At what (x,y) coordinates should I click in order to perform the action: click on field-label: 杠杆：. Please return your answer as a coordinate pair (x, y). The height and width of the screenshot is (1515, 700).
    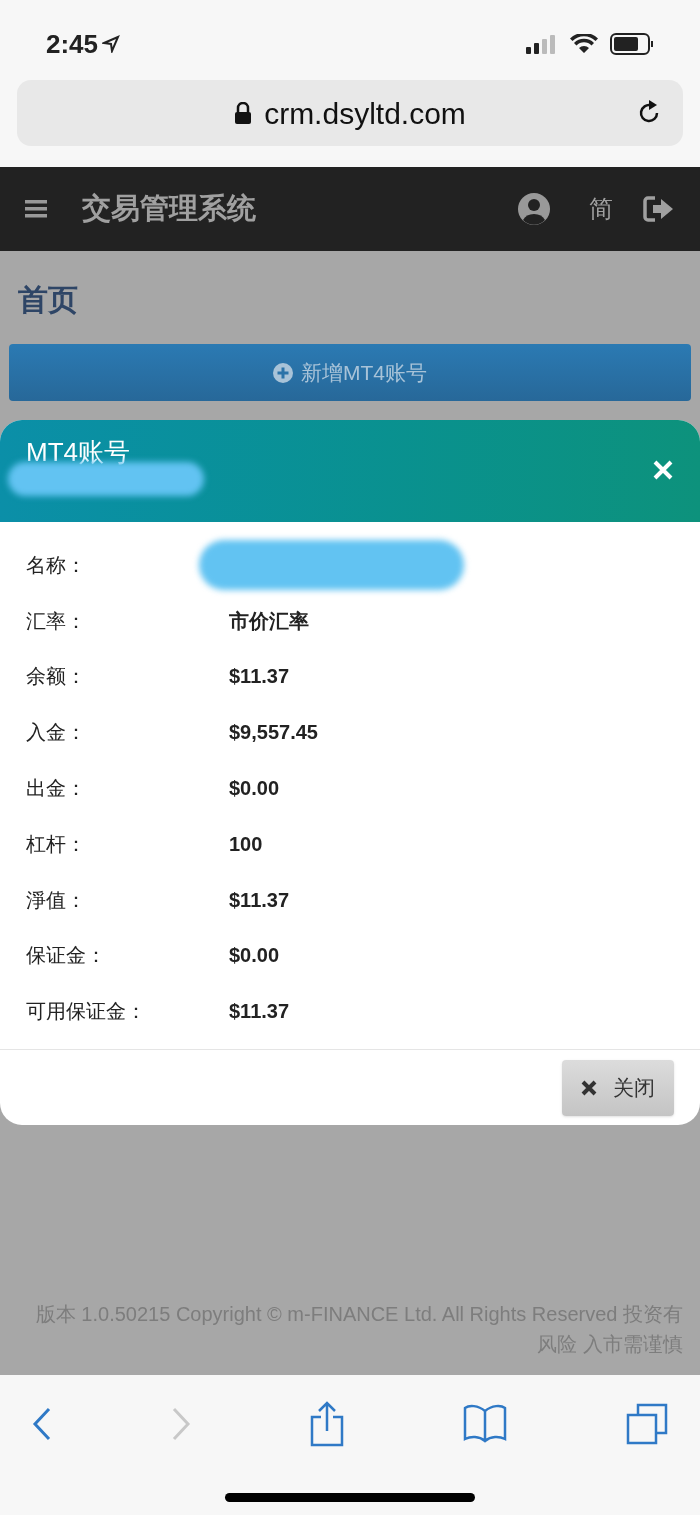
    Looking at the image, I should click on (56, 844).